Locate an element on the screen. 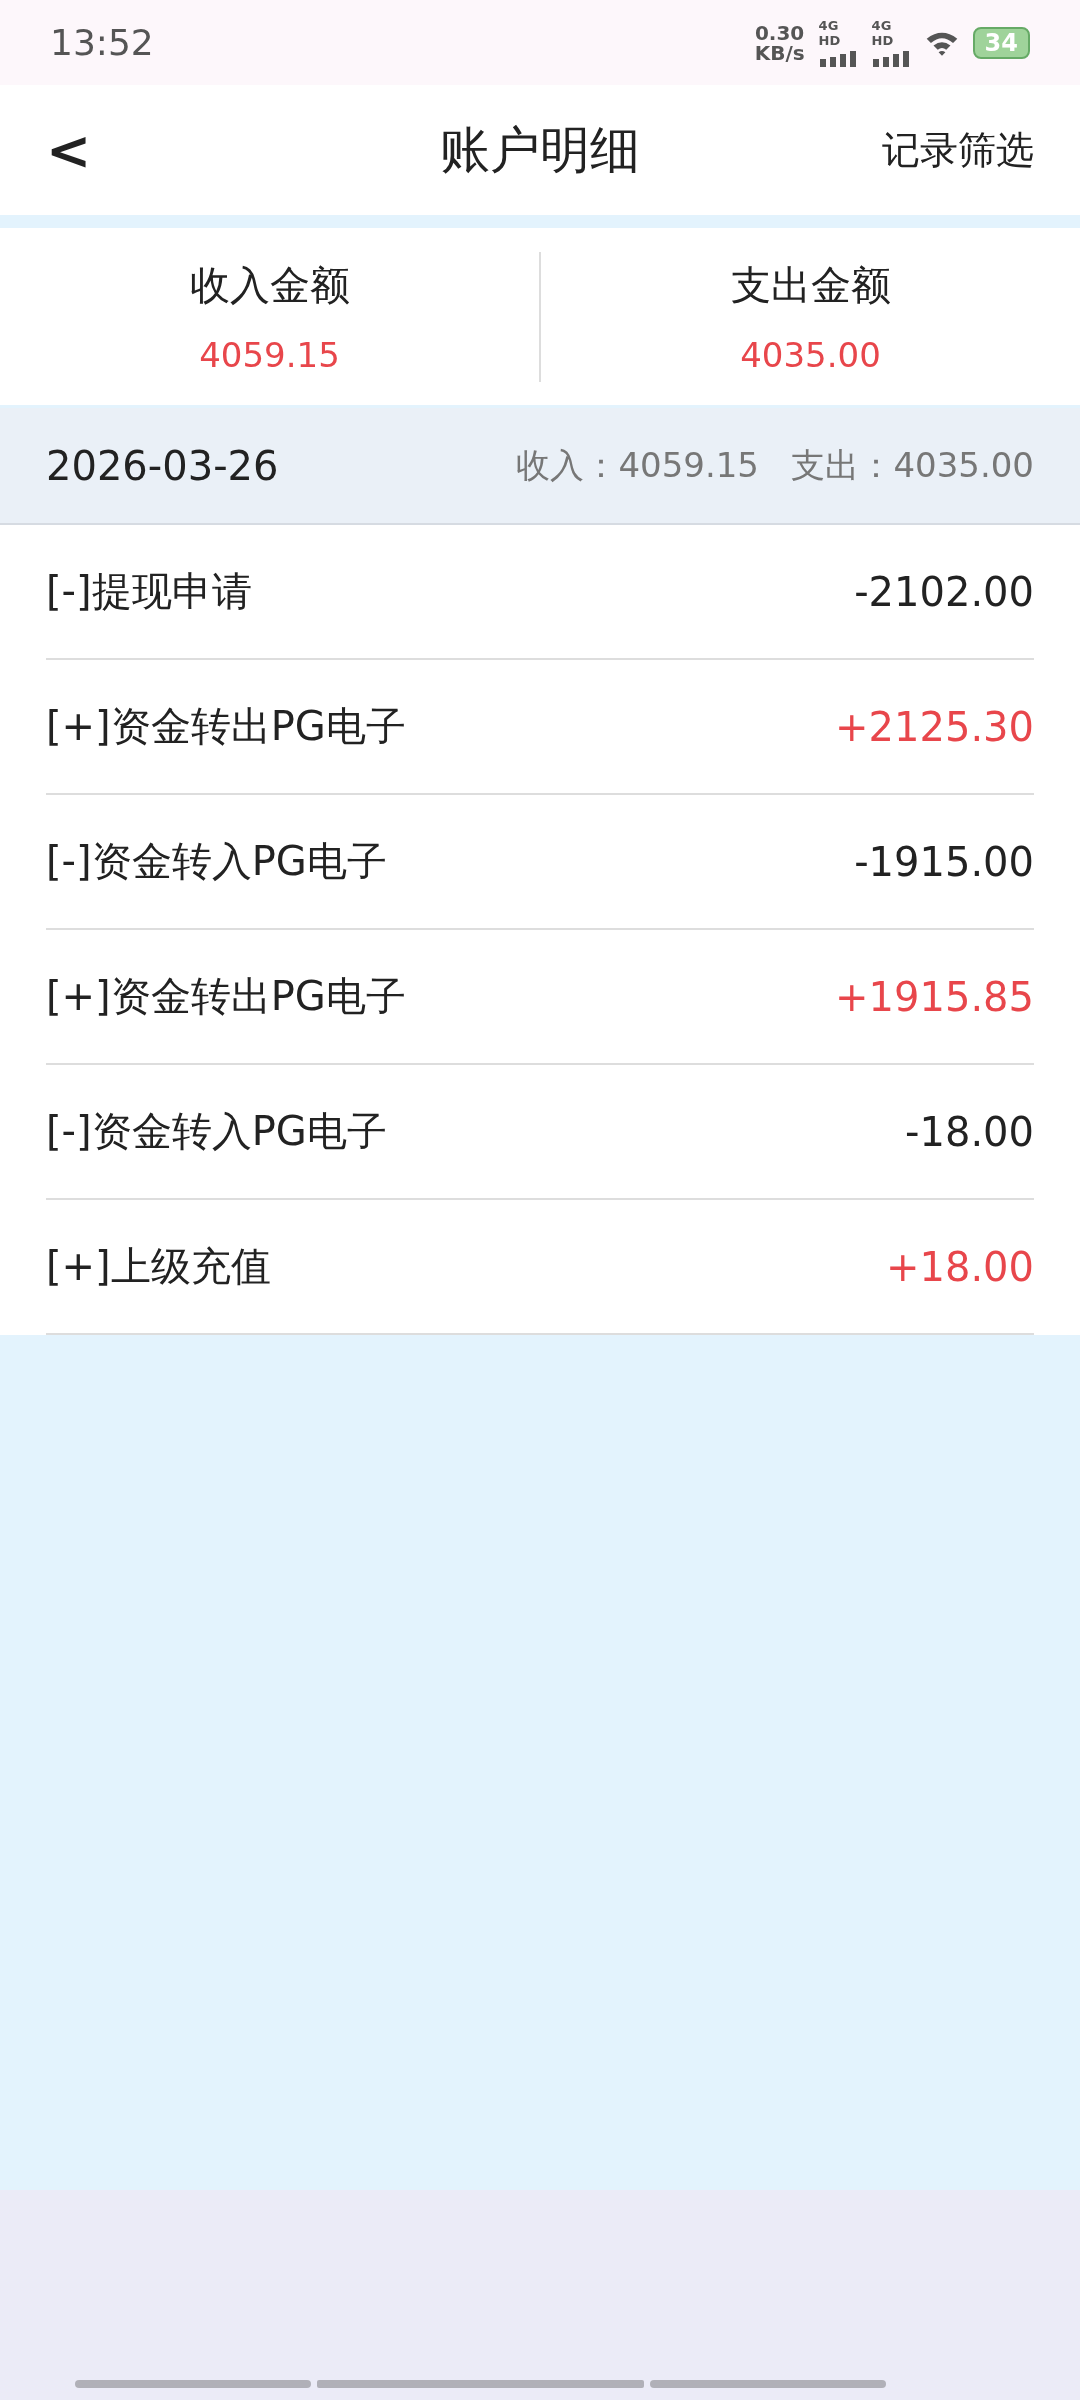 Image resolution: width=1080 pixels, height=2400 pixels. record-amount: +18.00 is located at coordinates (959, 1266).